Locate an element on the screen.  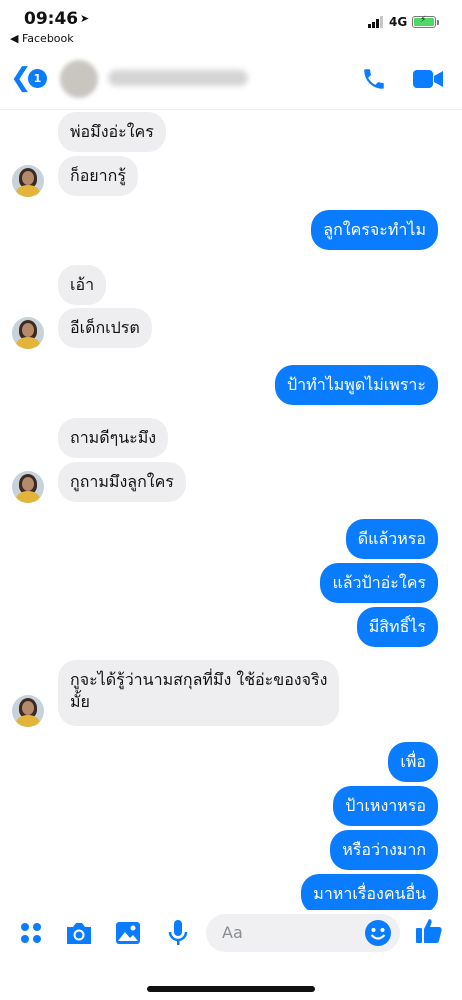
message-input-placeholder: Aa is located at coordinates (232, 932).